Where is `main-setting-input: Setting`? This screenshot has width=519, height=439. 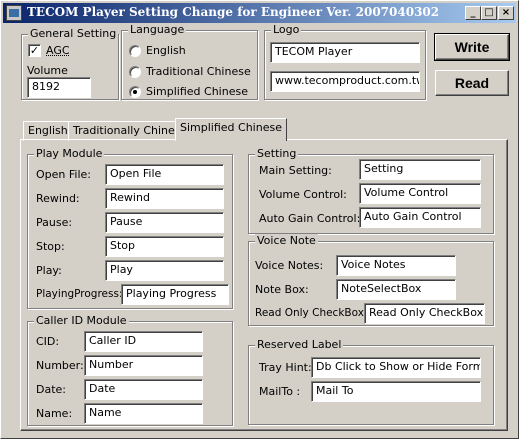
main-setting-input: Setting is located at coordinates (420, 169).